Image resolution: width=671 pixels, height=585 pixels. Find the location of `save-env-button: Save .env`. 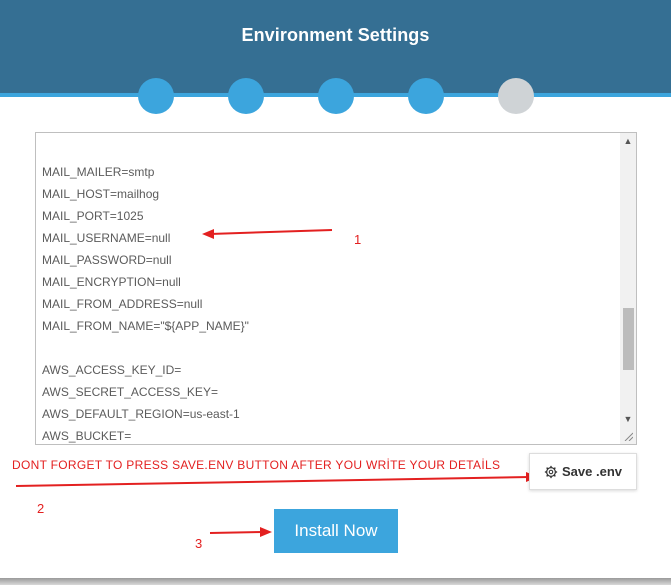

save-env-button: Save .env is located at coordinates (583, 471).